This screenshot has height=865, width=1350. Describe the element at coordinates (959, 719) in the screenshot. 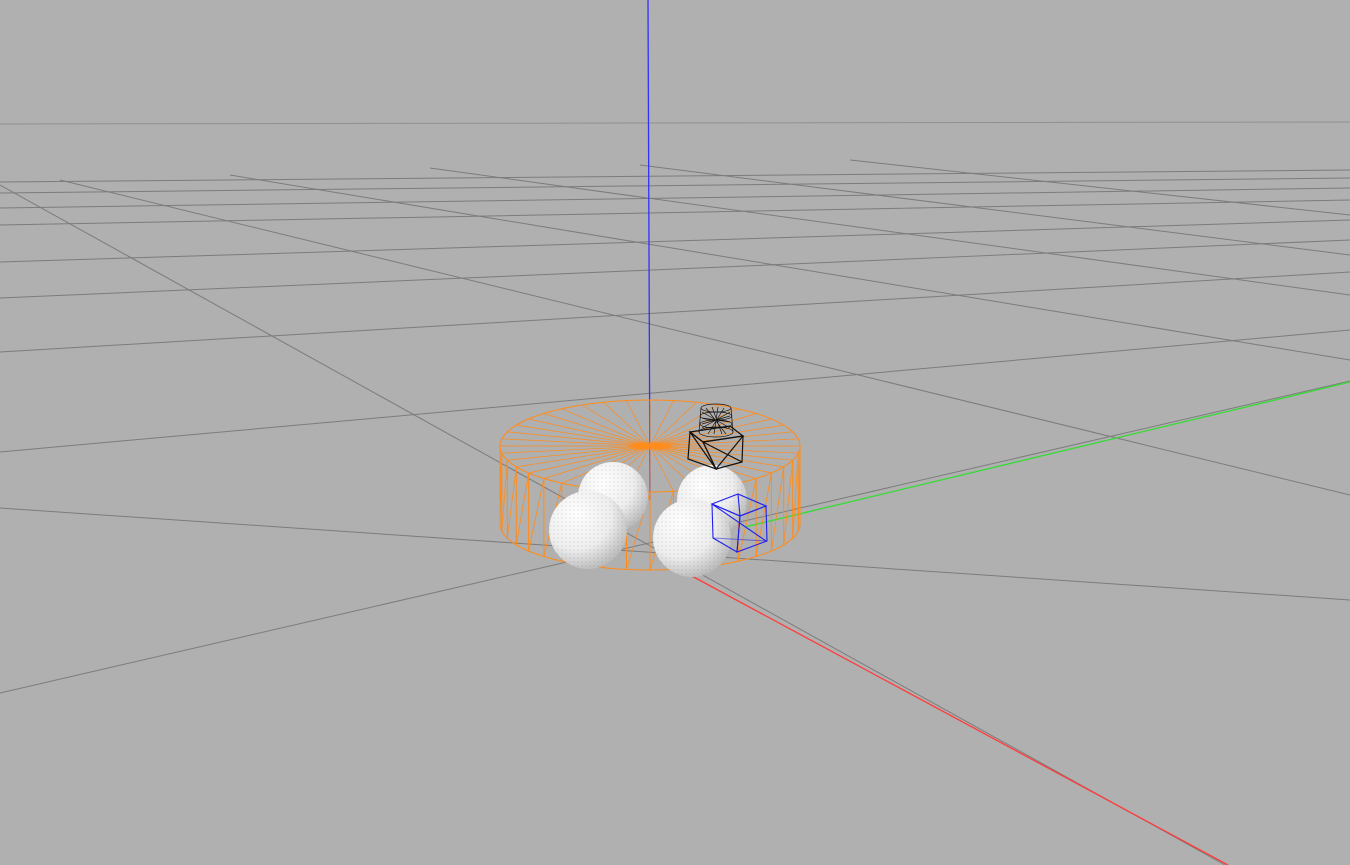

I see `x-axis` at that location.